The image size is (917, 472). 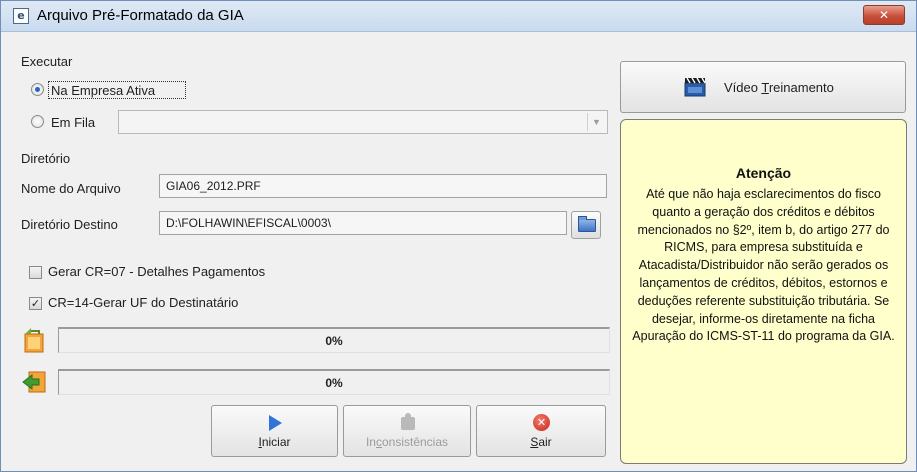 I want to click on video-training-button: Vídeo Treinamento, so click(x=763, y=87).